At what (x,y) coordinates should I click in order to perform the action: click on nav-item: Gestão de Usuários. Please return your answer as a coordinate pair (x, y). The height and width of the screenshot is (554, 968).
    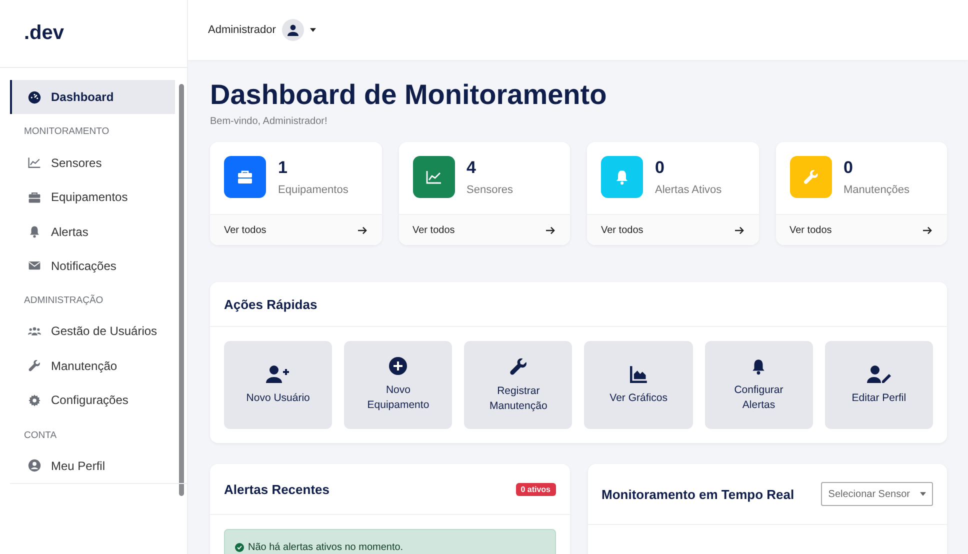
    Looking at the image, I should click on (92, 331).